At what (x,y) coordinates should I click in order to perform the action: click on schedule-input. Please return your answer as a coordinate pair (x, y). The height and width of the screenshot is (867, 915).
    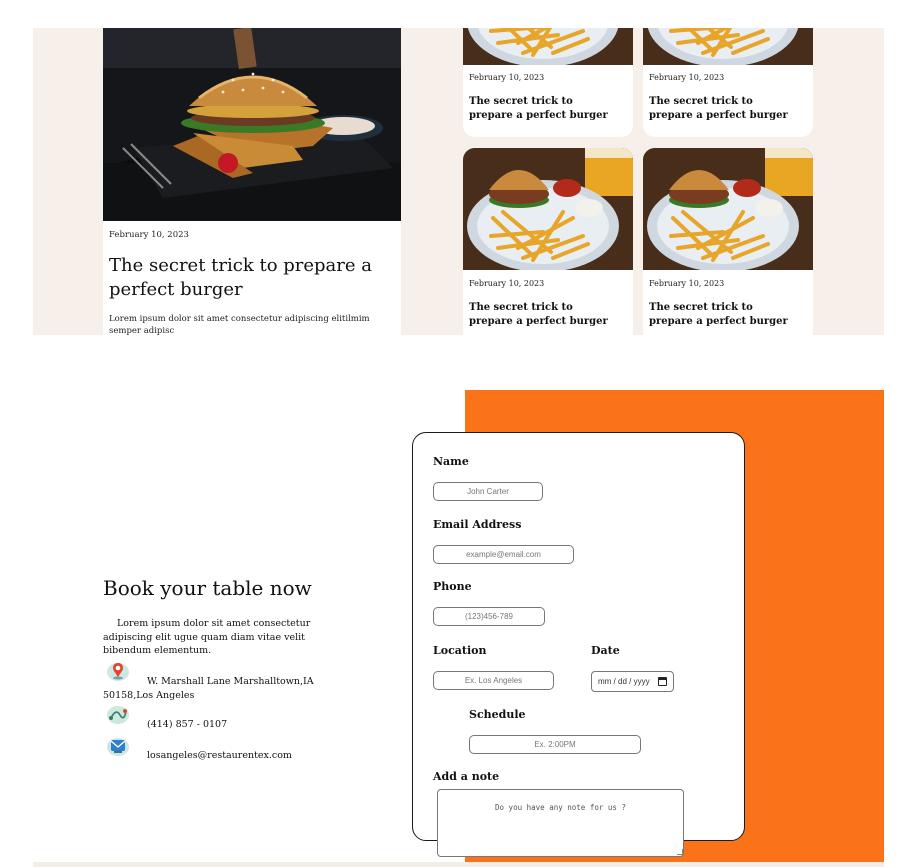
    Looking at the image, I should click on (555, 744).